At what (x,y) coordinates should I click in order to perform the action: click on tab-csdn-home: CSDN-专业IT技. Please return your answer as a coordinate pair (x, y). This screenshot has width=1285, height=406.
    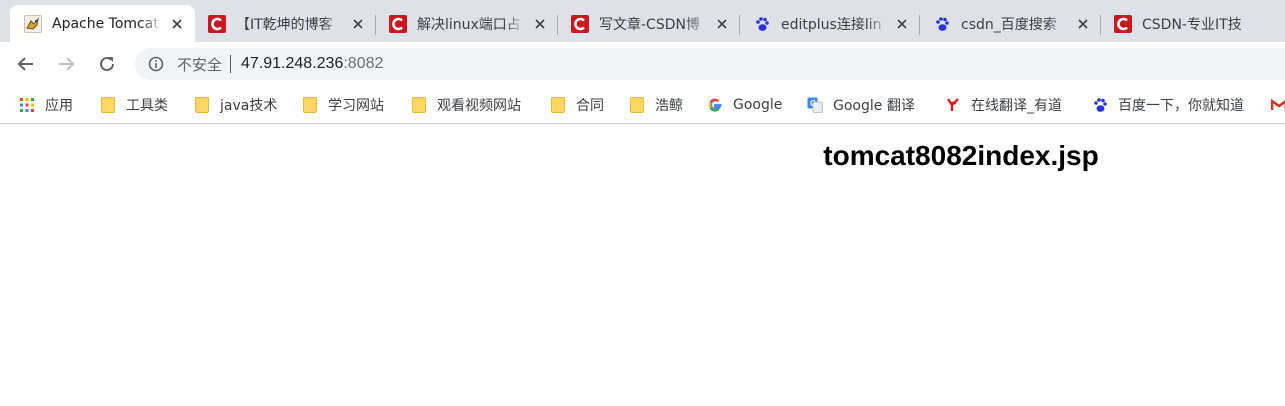
    Looking at the image, I should click on (1192, 23).